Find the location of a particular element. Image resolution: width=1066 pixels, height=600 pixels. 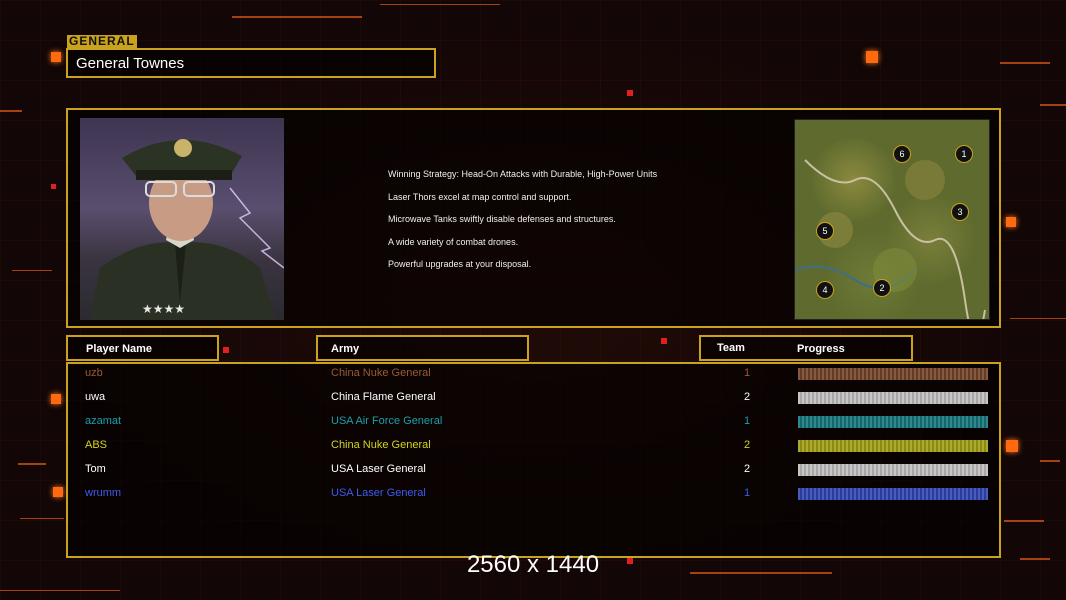

start-position-marker: 5 is located at coordinates (825, 231).